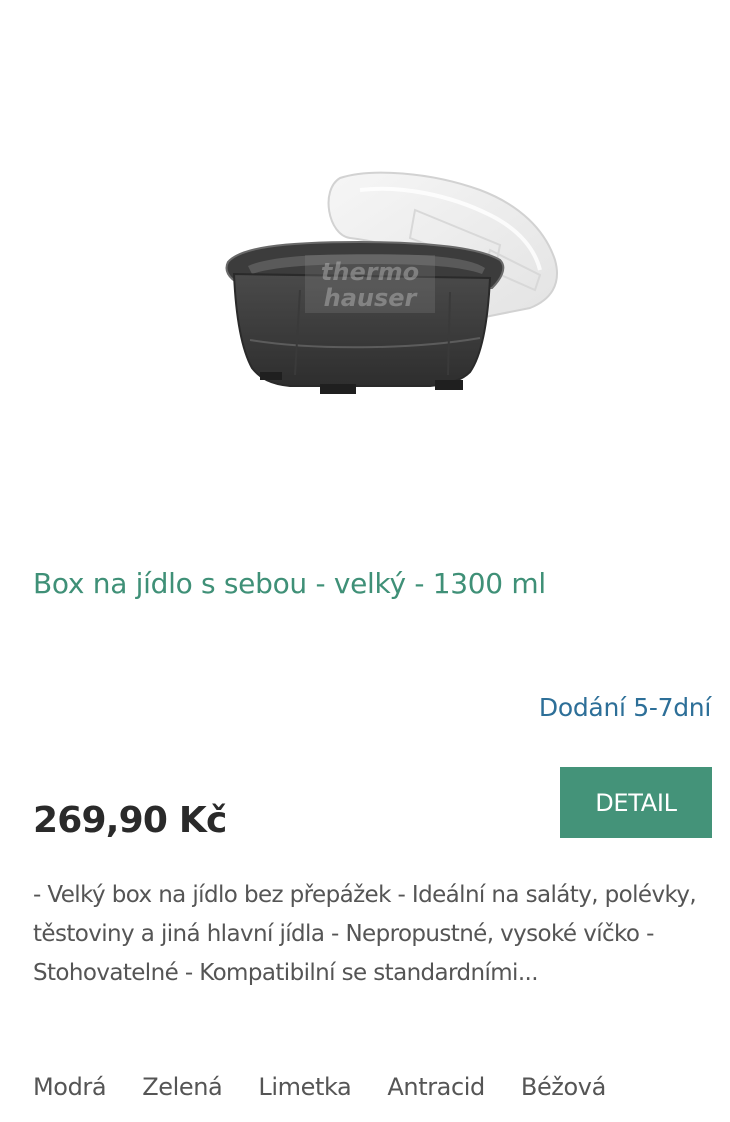 Image resolution: width=730 pixels, height=1122 pixels. What do you see at coordinates (370, 272) in the screenshot?
I see `svg-text: thermo` at bounding box center [370, 272].